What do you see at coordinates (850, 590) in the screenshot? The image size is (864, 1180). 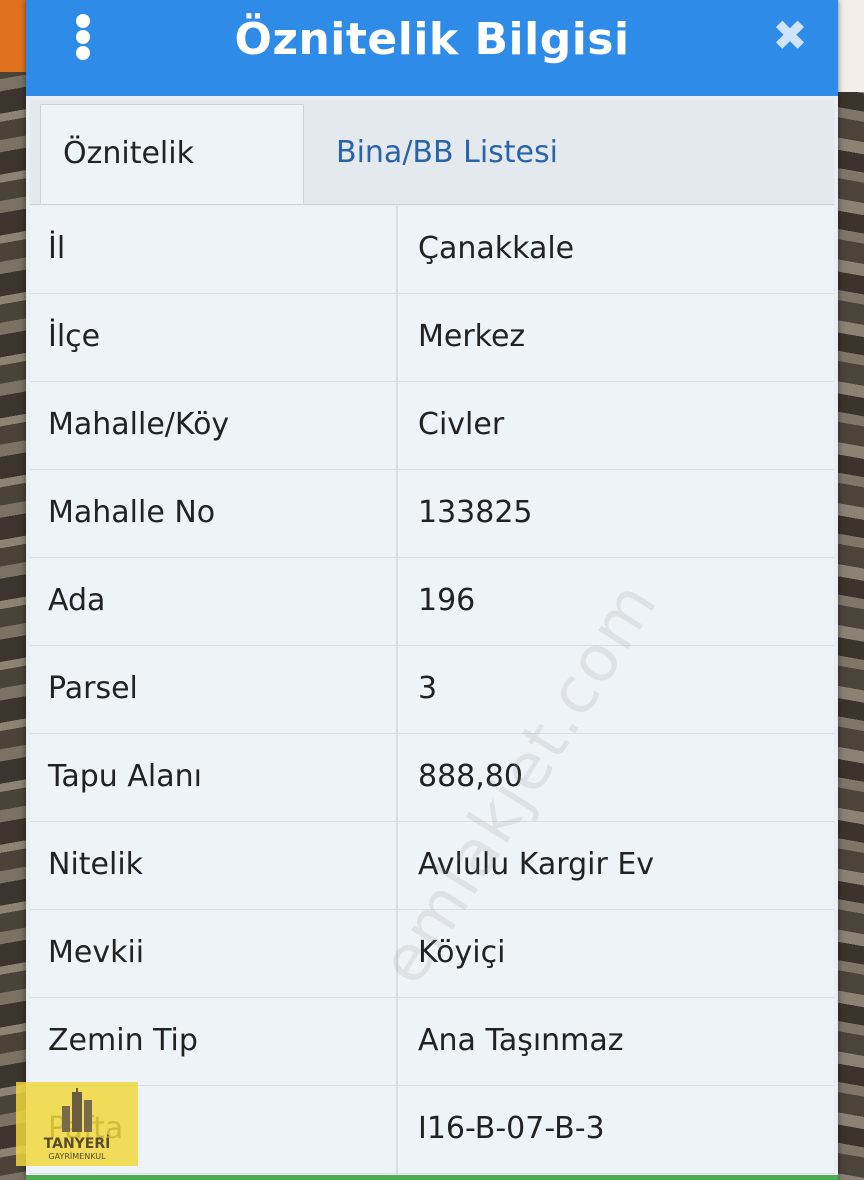 I see `map-background-right` at bounding box center [850, 590].